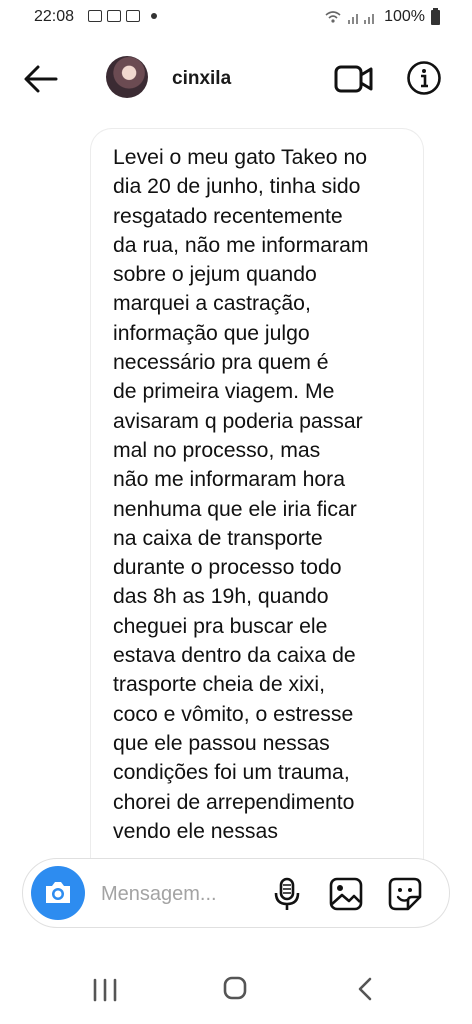 The height and width of the screenshot is (1024, 472). I want to click on back-arrow-icon, so click(41, 79).